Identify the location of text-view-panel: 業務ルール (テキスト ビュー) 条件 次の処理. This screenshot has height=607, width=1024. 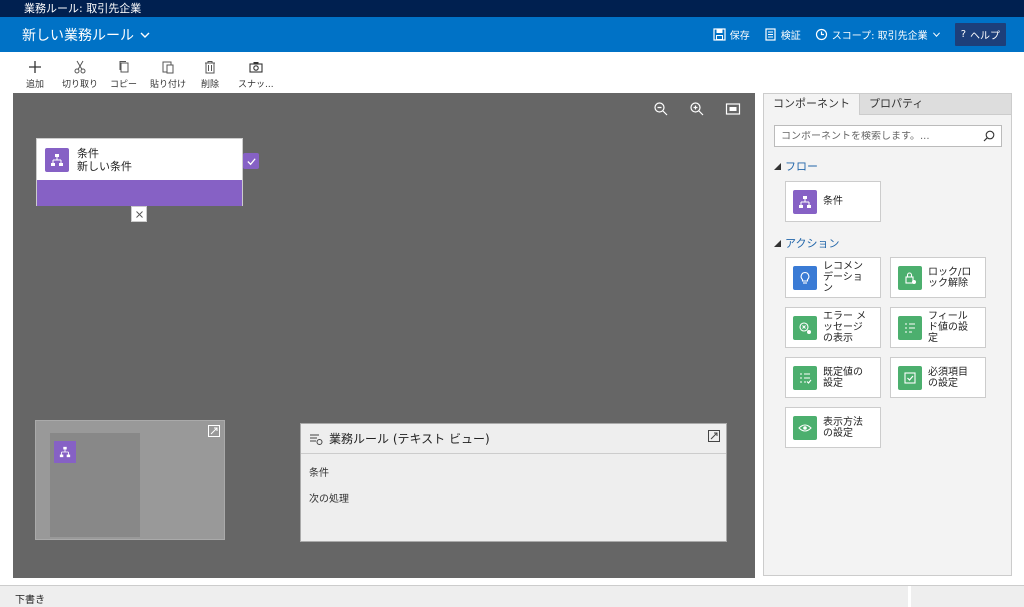
(513, 482).